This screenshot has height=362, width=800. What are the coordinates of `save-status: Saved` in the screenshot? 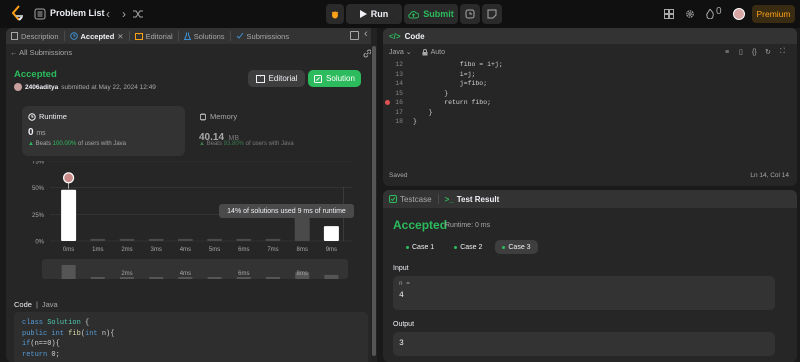 It's located at (398, 175).